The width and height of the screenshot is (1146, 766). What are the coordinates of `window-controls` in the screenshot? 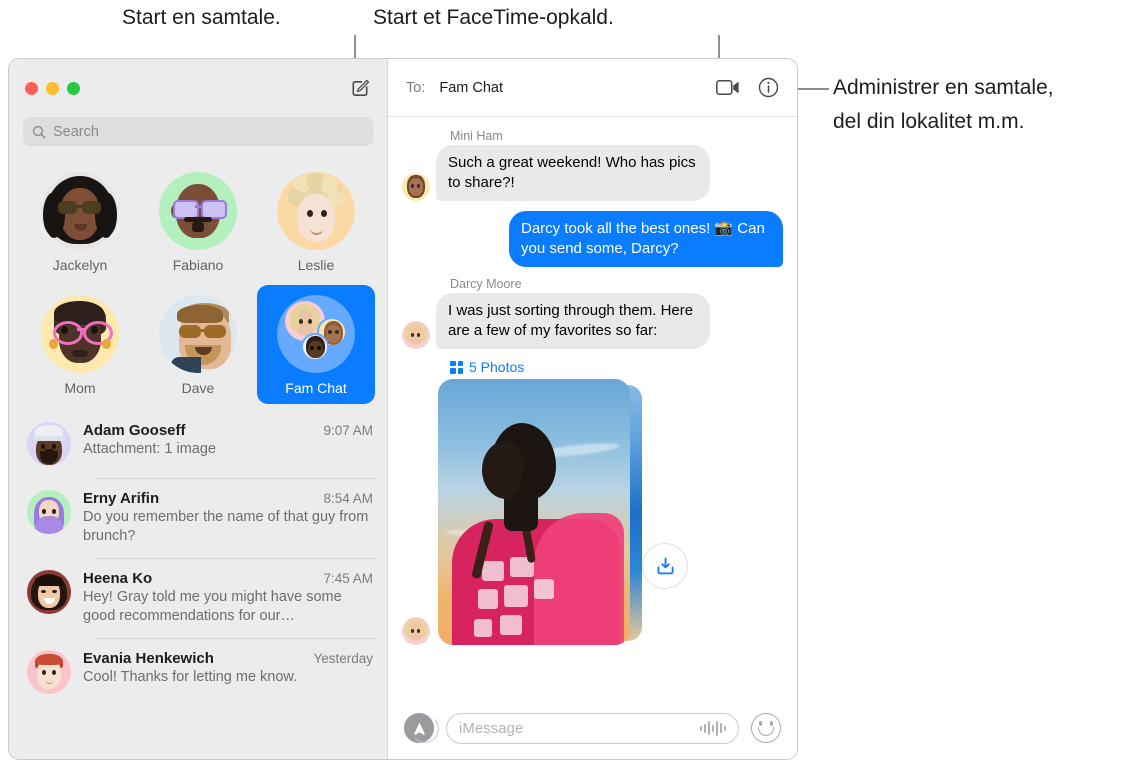 It's located at (52, 88).